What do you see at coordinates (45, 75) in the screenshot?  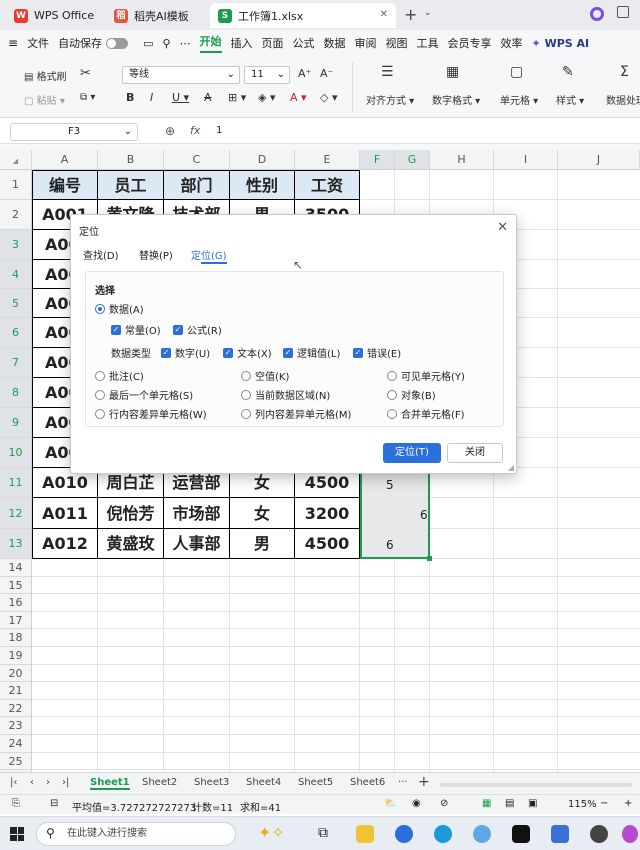 I see `format-painter-button: ▤ 格式刷` at bounding box center [45, 75].